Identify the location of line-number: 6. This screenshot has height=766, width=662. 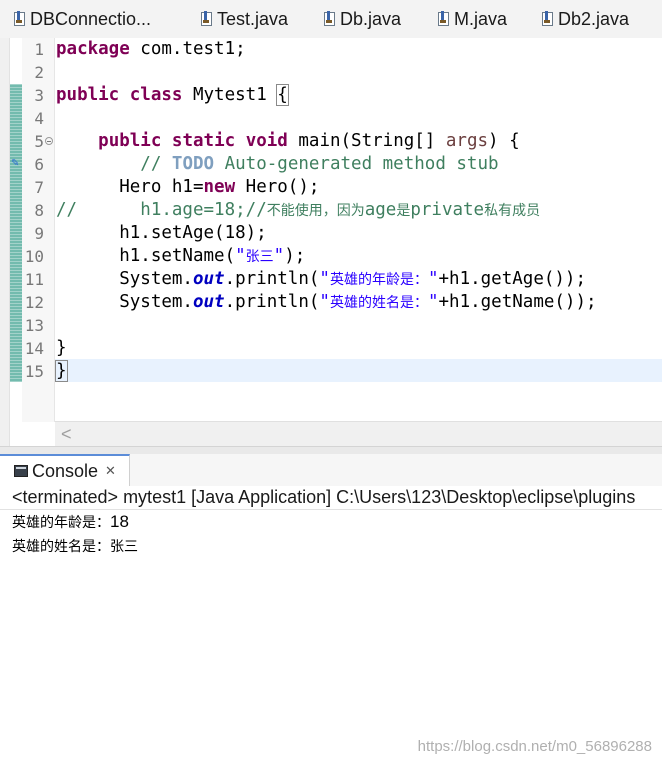
(39, 164).